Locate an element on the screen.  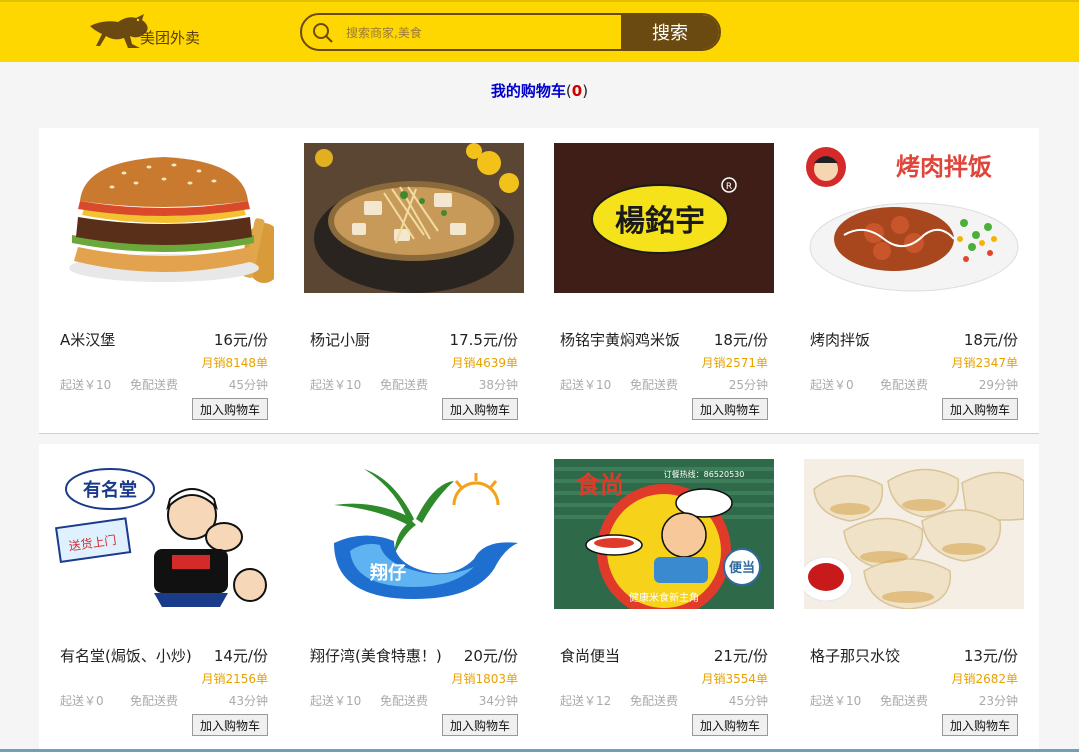
monthly-sales: 月销2156单 is located at coordinates (234, 679).